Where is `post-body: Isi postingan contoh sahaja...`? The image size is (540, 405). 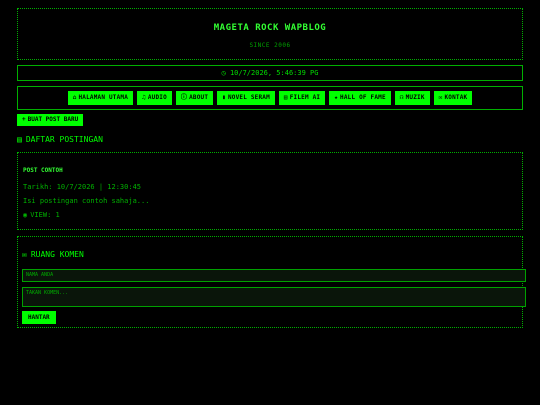 post-body: Isi postingan contoh sahaja... is located at coordinates (86, 201).